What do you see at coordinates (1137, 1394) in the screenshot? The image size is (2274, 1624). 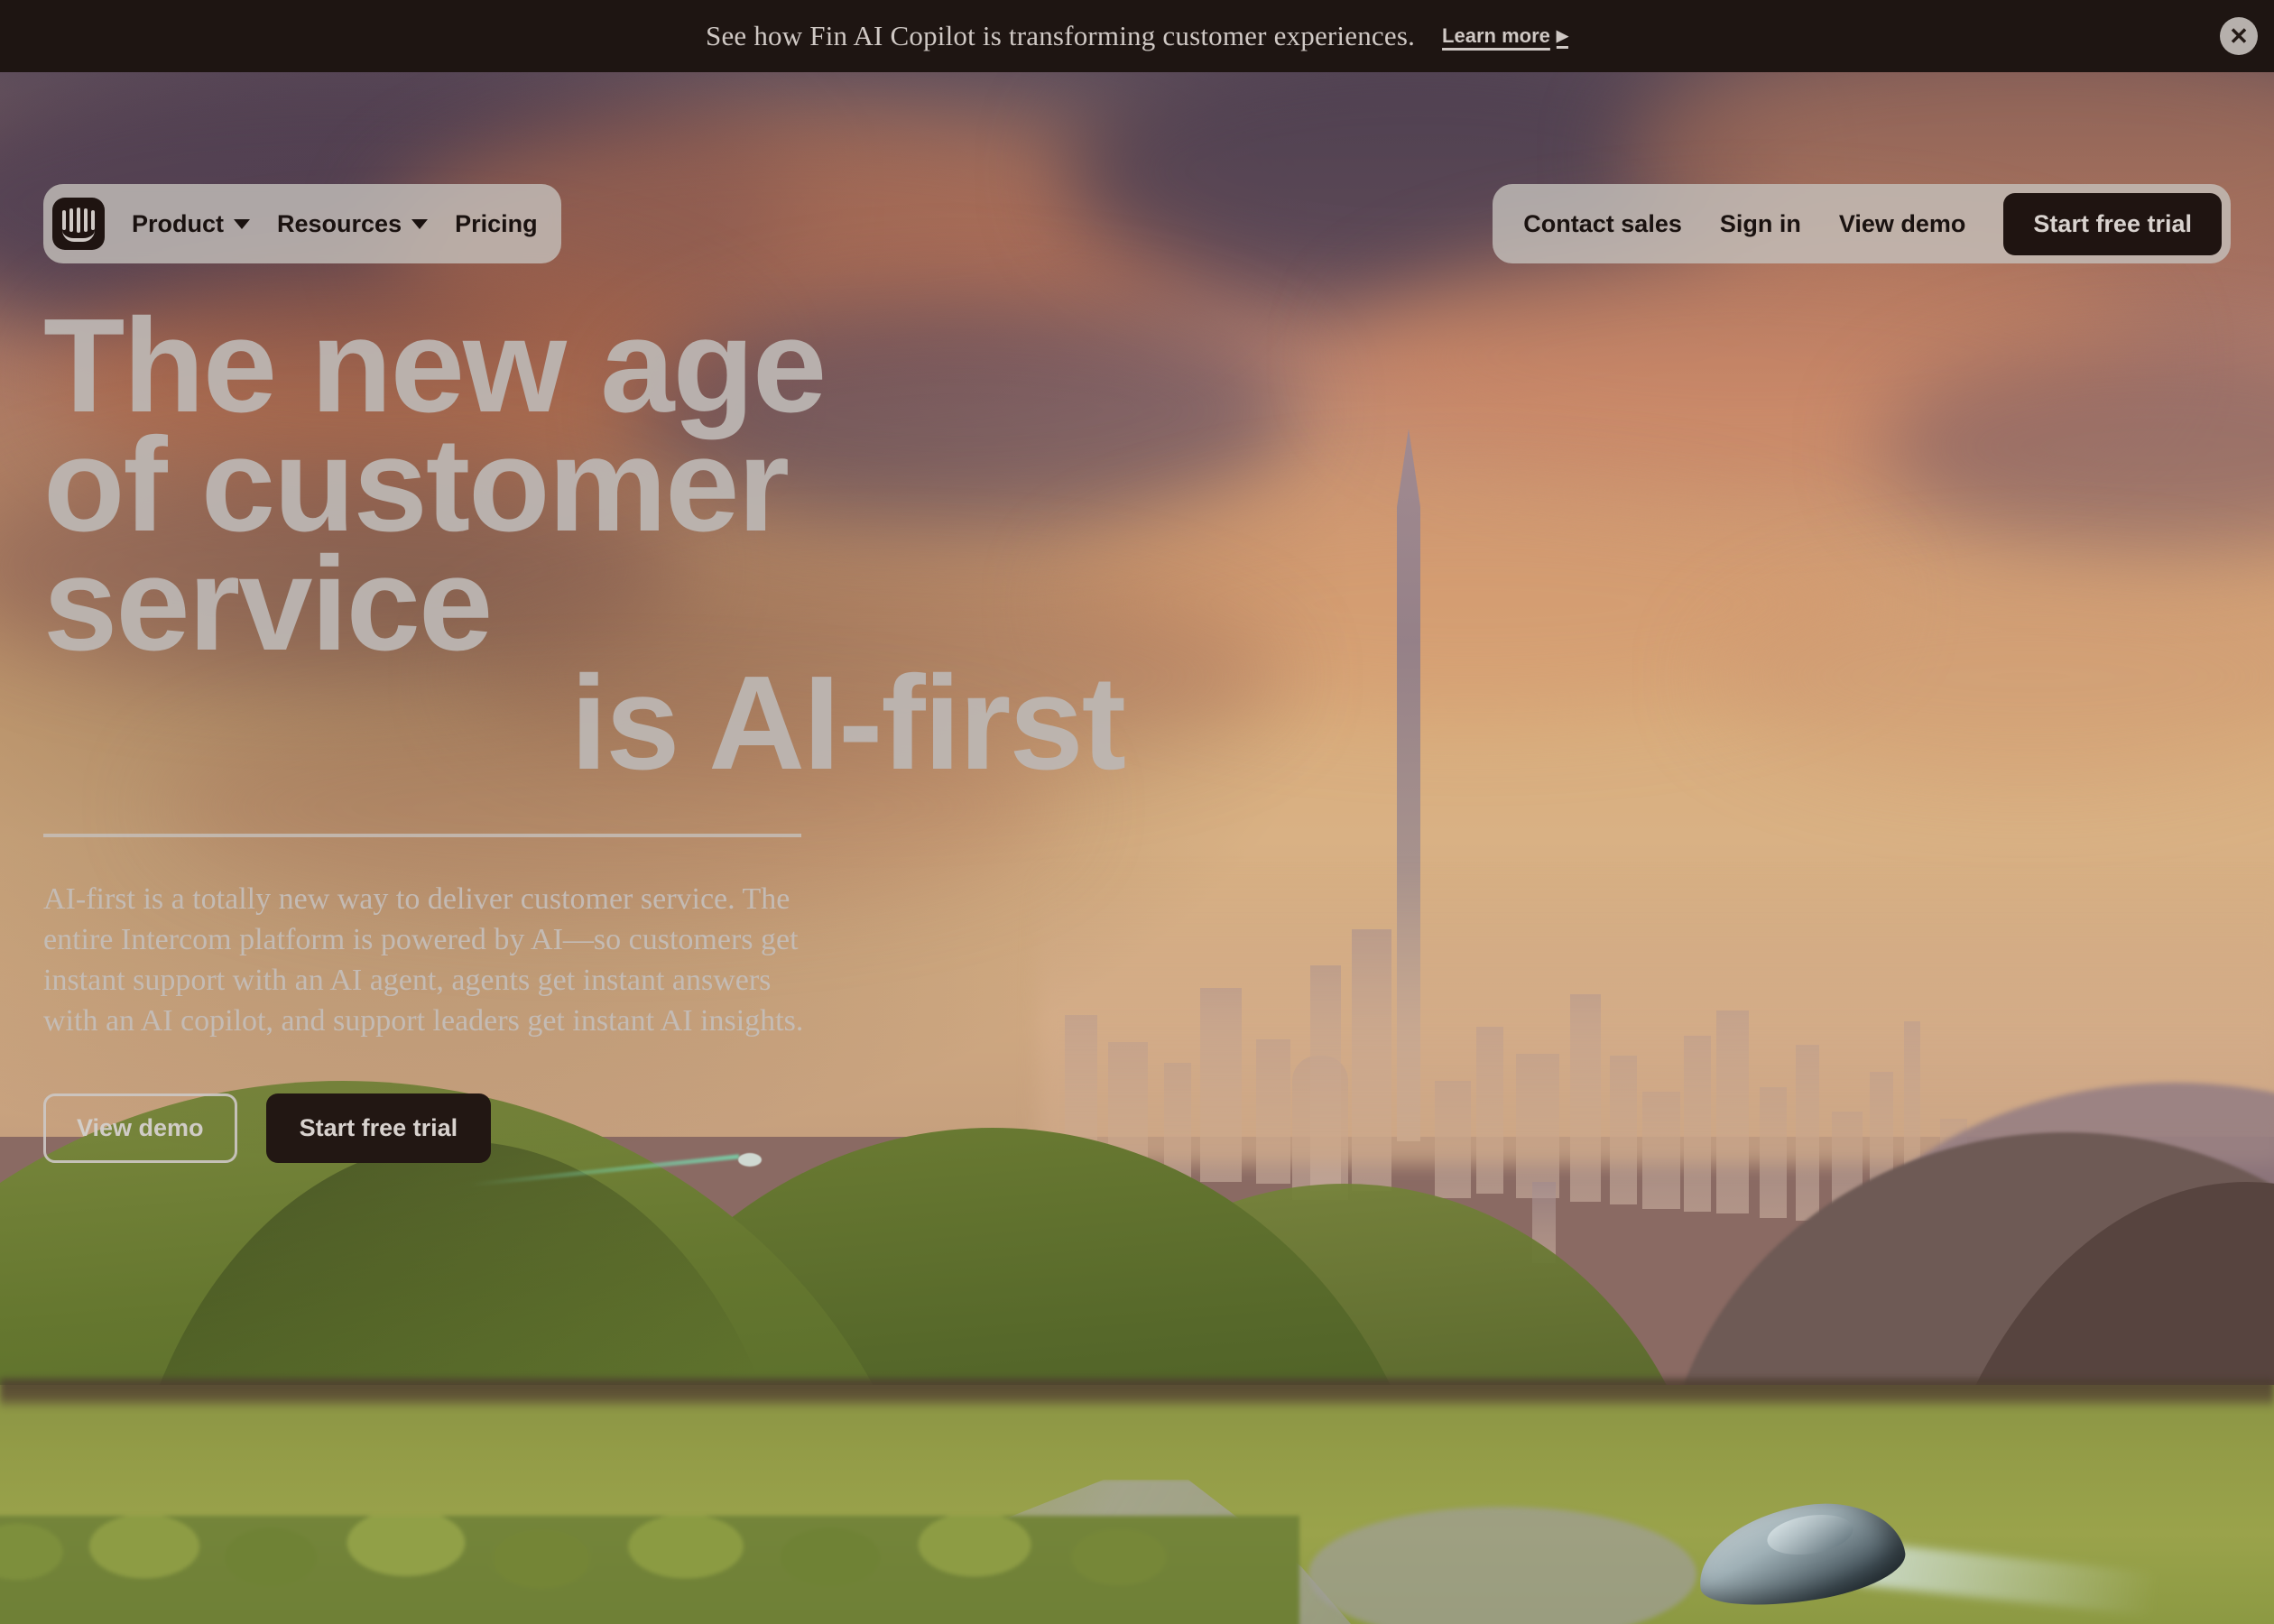 I see `treeline` at bounding box center [1137, 1394].